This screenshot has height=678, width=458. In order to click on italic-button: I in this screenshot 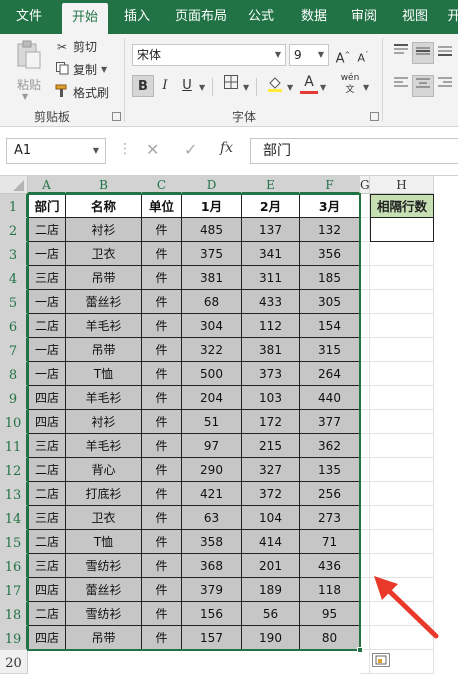, I will do `click(165, 86)`.